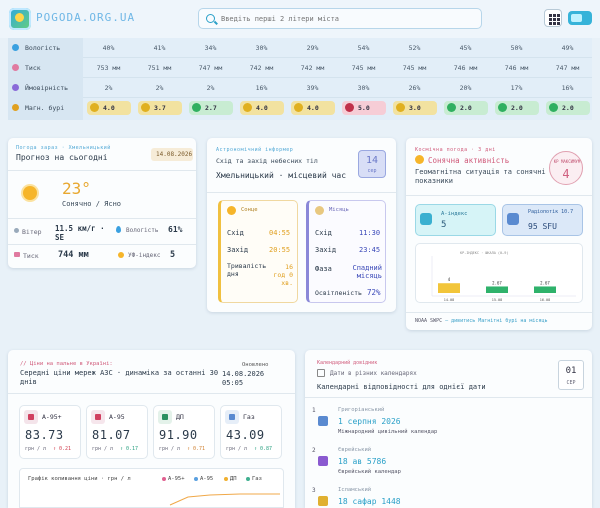  I want to click on day-length-label: Тривалість дня, so click(247, 270).